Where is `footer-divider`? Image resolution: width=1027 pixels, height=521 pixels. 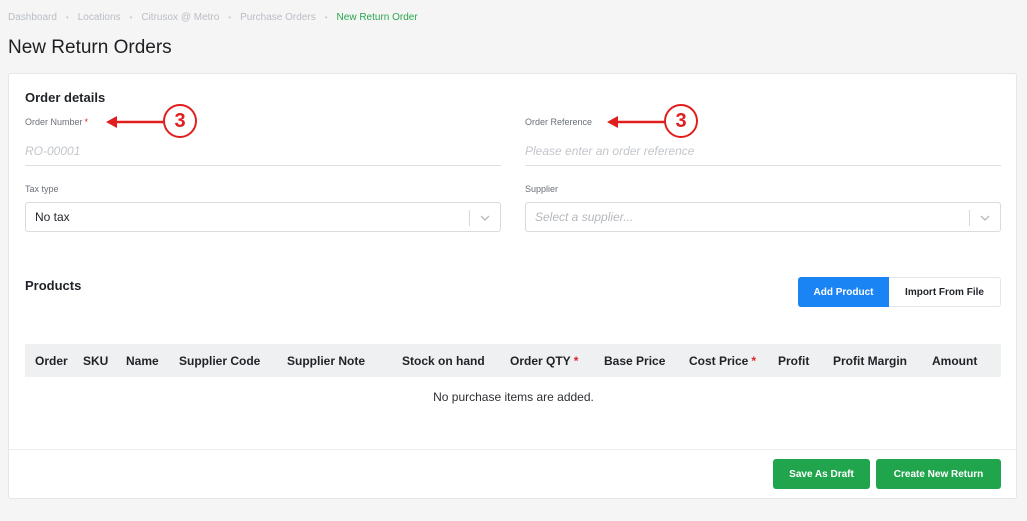
footer-divider is located at coordinates (512, 449).